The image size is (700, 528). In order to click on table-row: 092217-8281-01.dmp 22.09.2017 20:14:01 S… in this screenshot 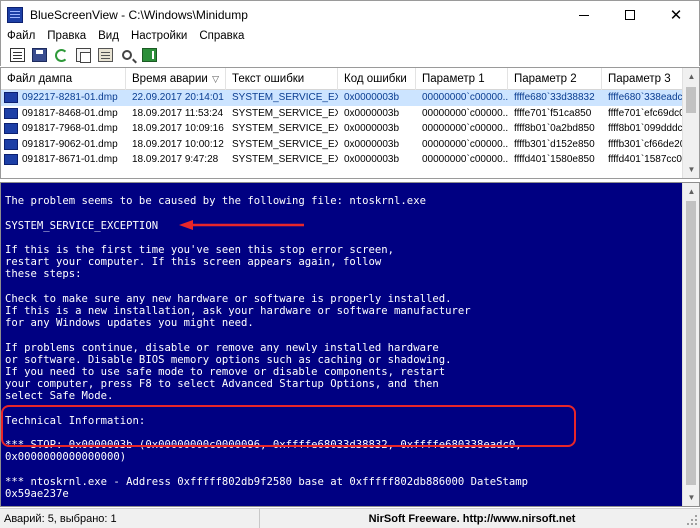, I will do `click(350, 98)`.